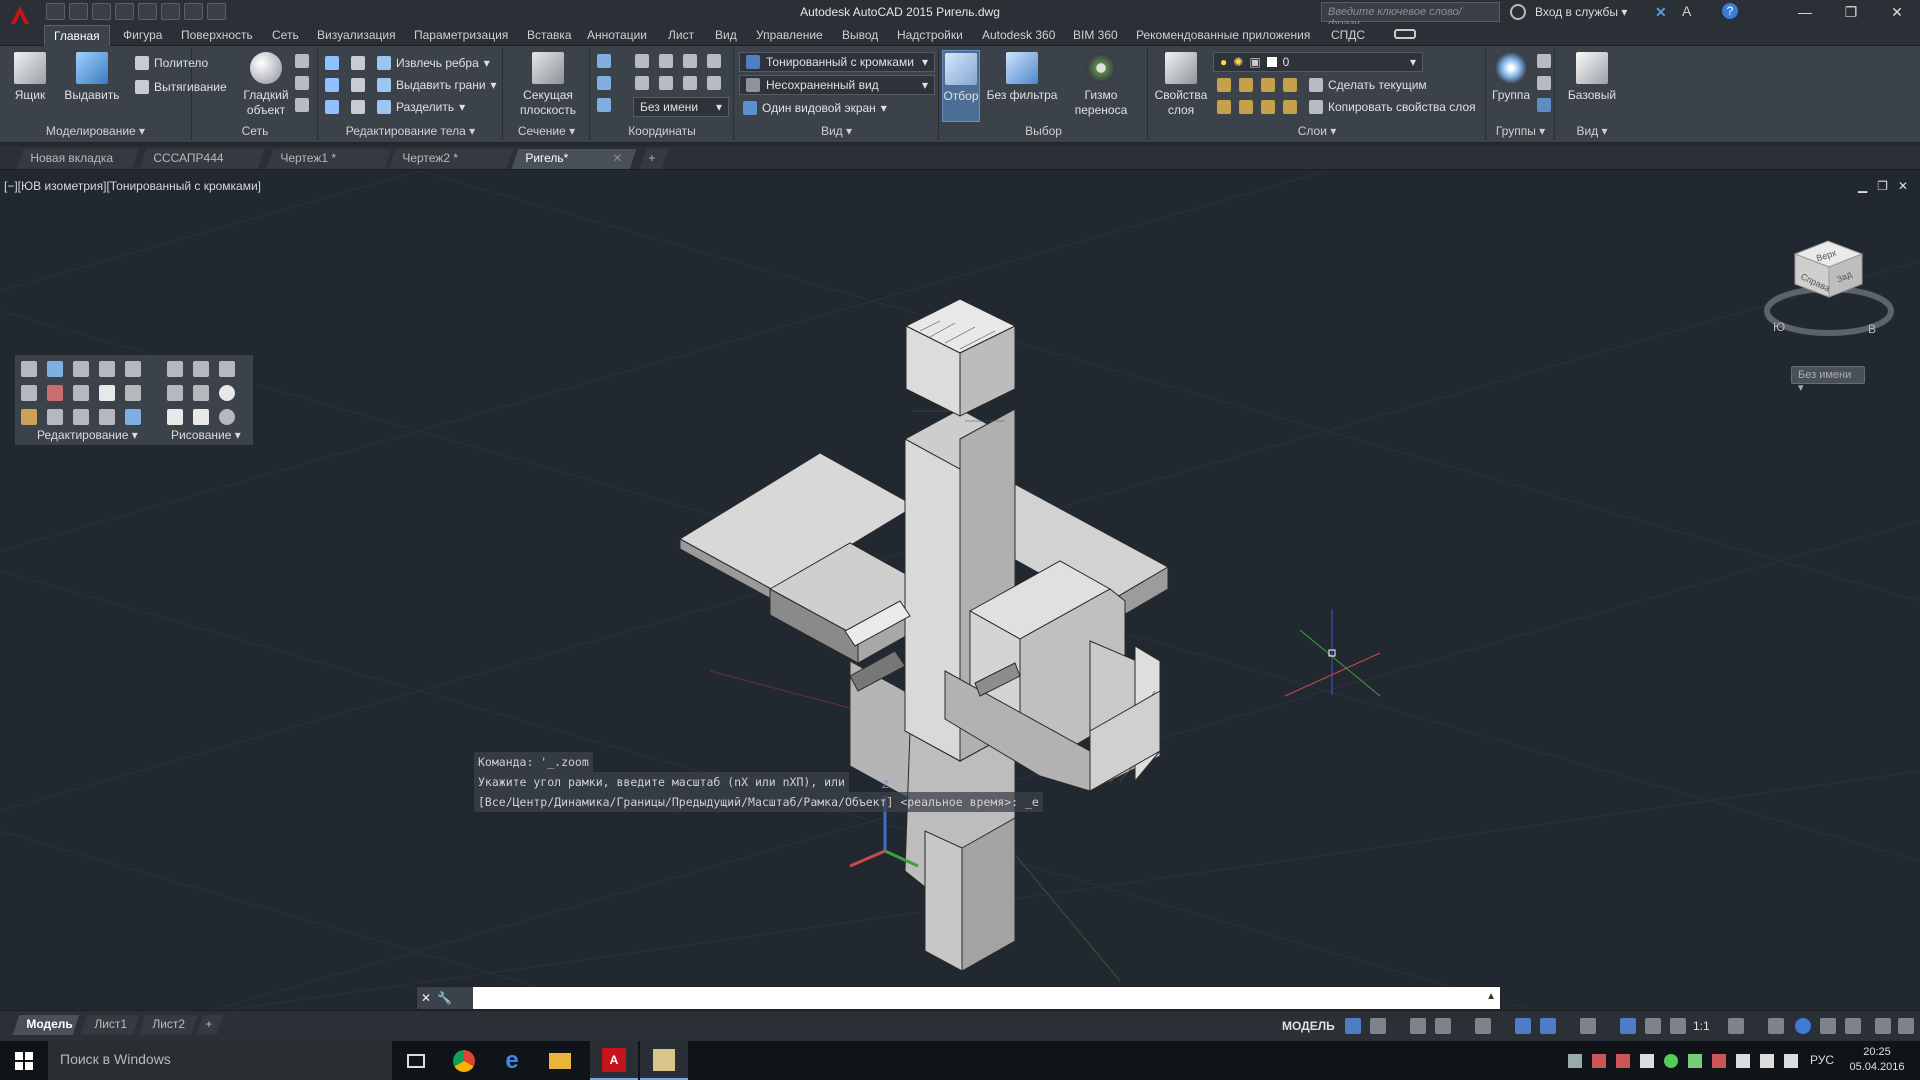 This screenshot has width=1920, height=1080. I want to click on ucs-3point-icon, so click(642, 83).